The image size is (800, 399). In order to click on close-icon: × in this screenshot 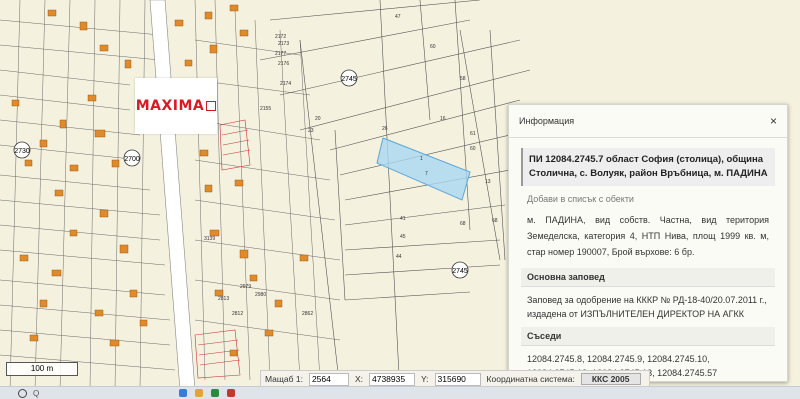, I will do `click(773, 121)`.